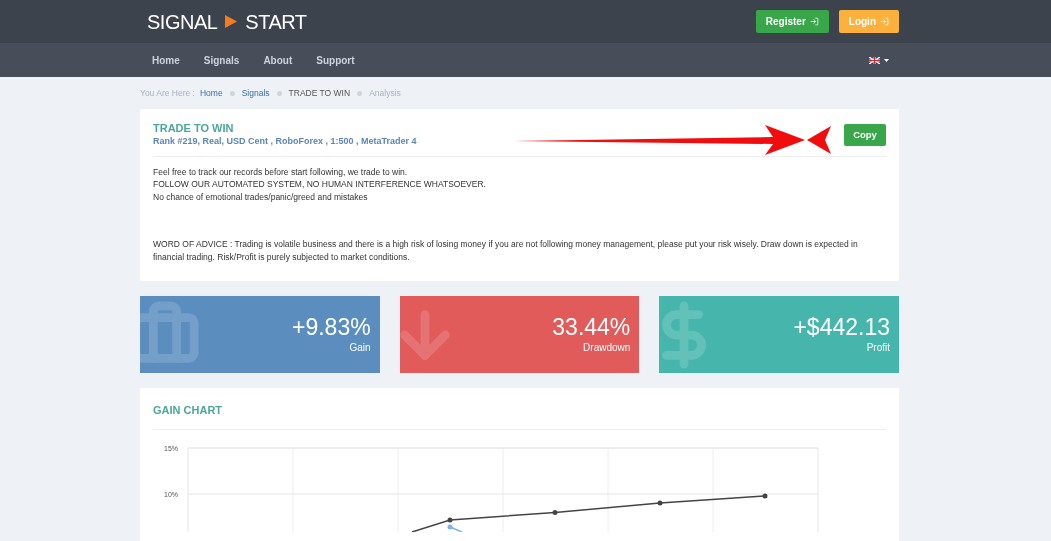  I want to click on chart-title: GAIN CHART, so click(519, 416).